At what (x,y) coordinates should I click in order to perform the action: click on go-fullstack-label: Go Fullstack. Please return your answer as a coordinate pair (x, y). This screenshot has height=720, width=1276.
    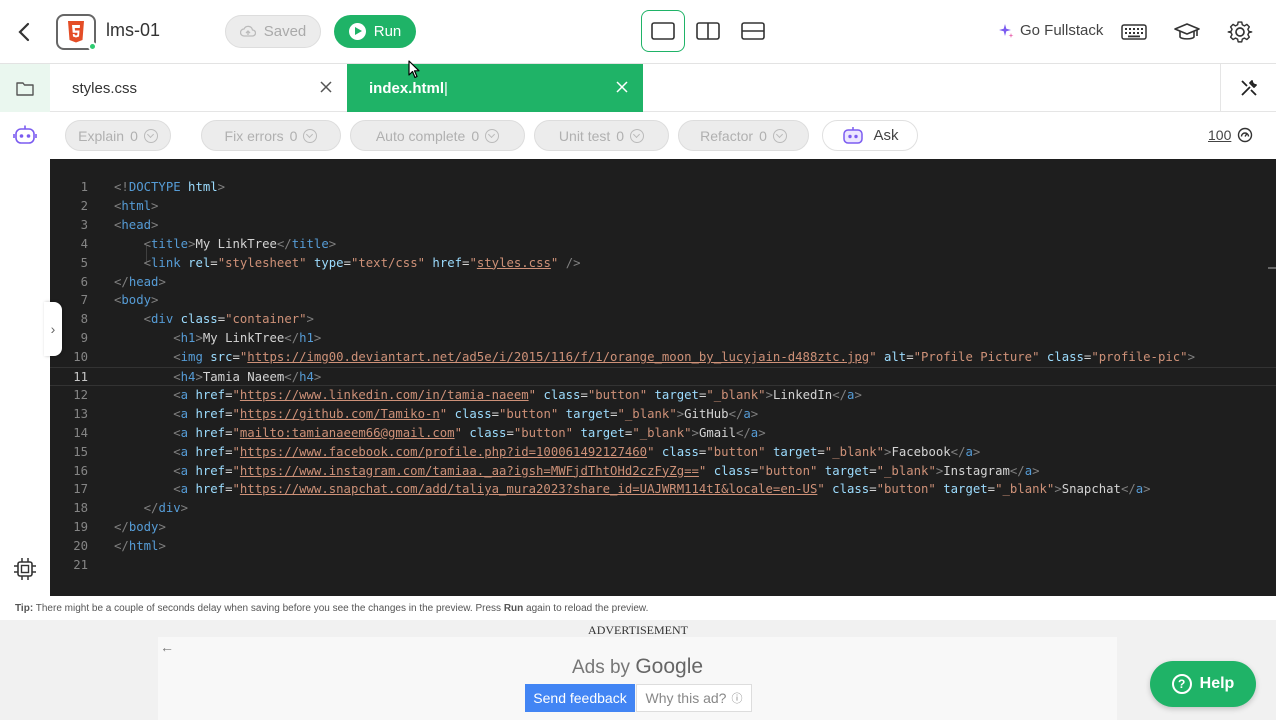
    Looking at the image, I should click on (1062, 30).